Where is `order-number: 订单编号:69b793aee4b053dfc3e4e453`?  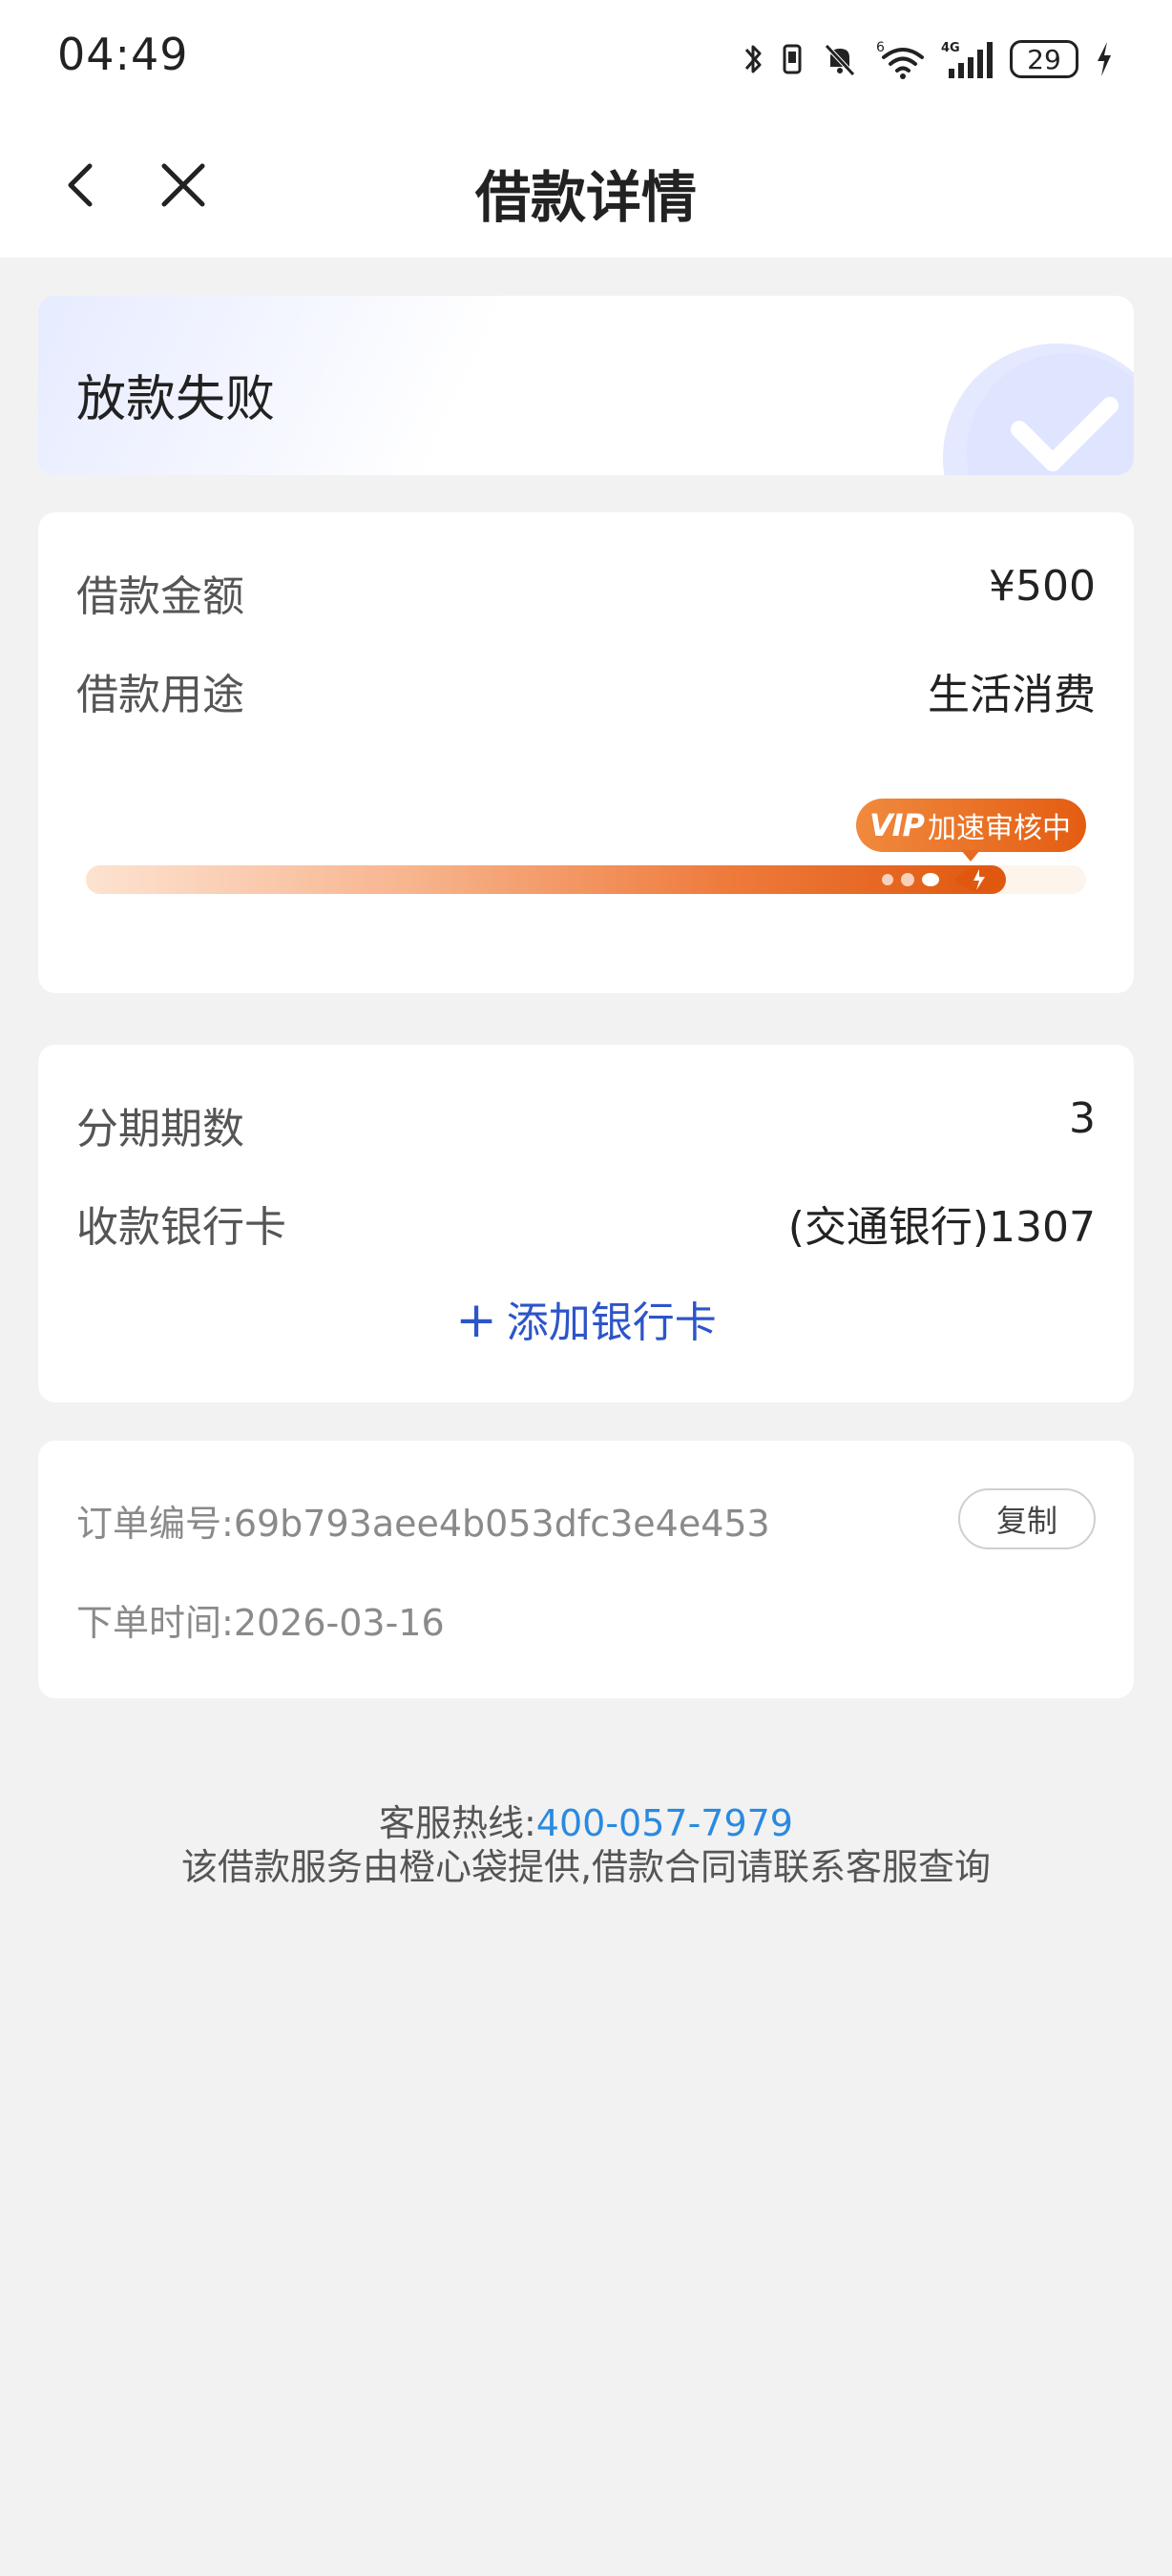
order-number: 订单编号:69b793aee4b053dfc3e4e453 is located at coordinates (423, 1520).